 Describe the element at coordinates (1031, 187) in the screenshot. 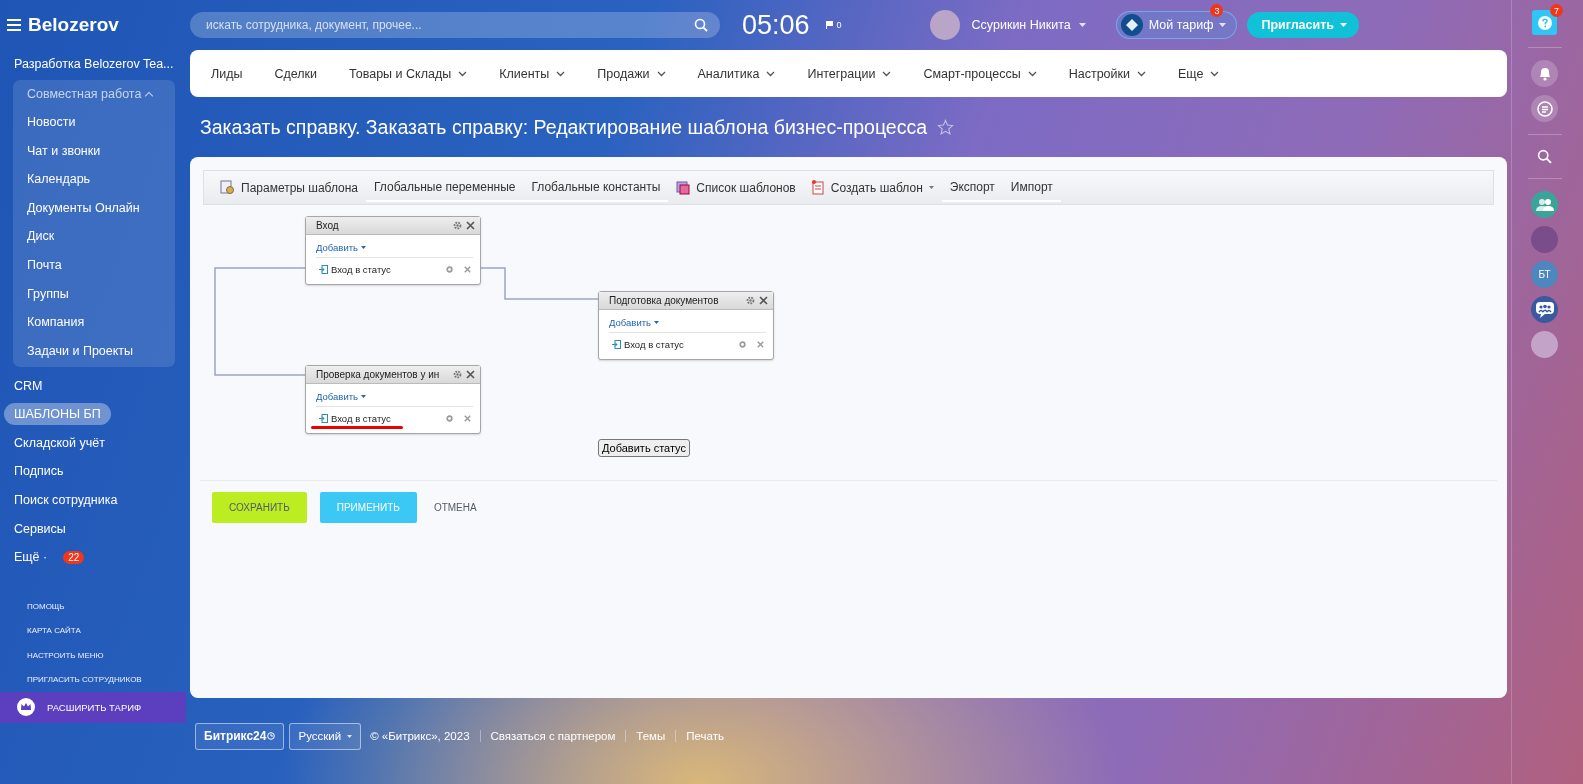

I see `toolbar-button: Импорт` at that location.